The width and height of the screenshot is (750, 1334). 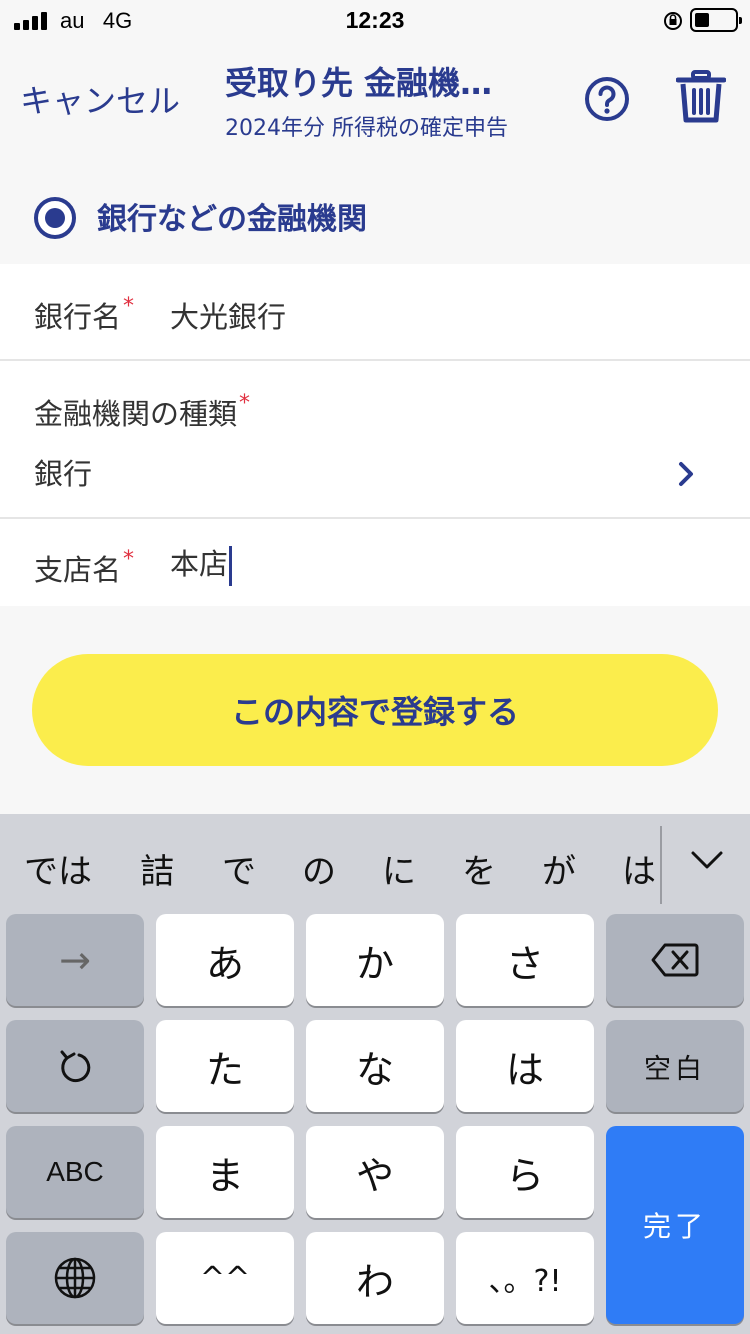 I want to click on key-a: あ, so click(x=225, y=960).